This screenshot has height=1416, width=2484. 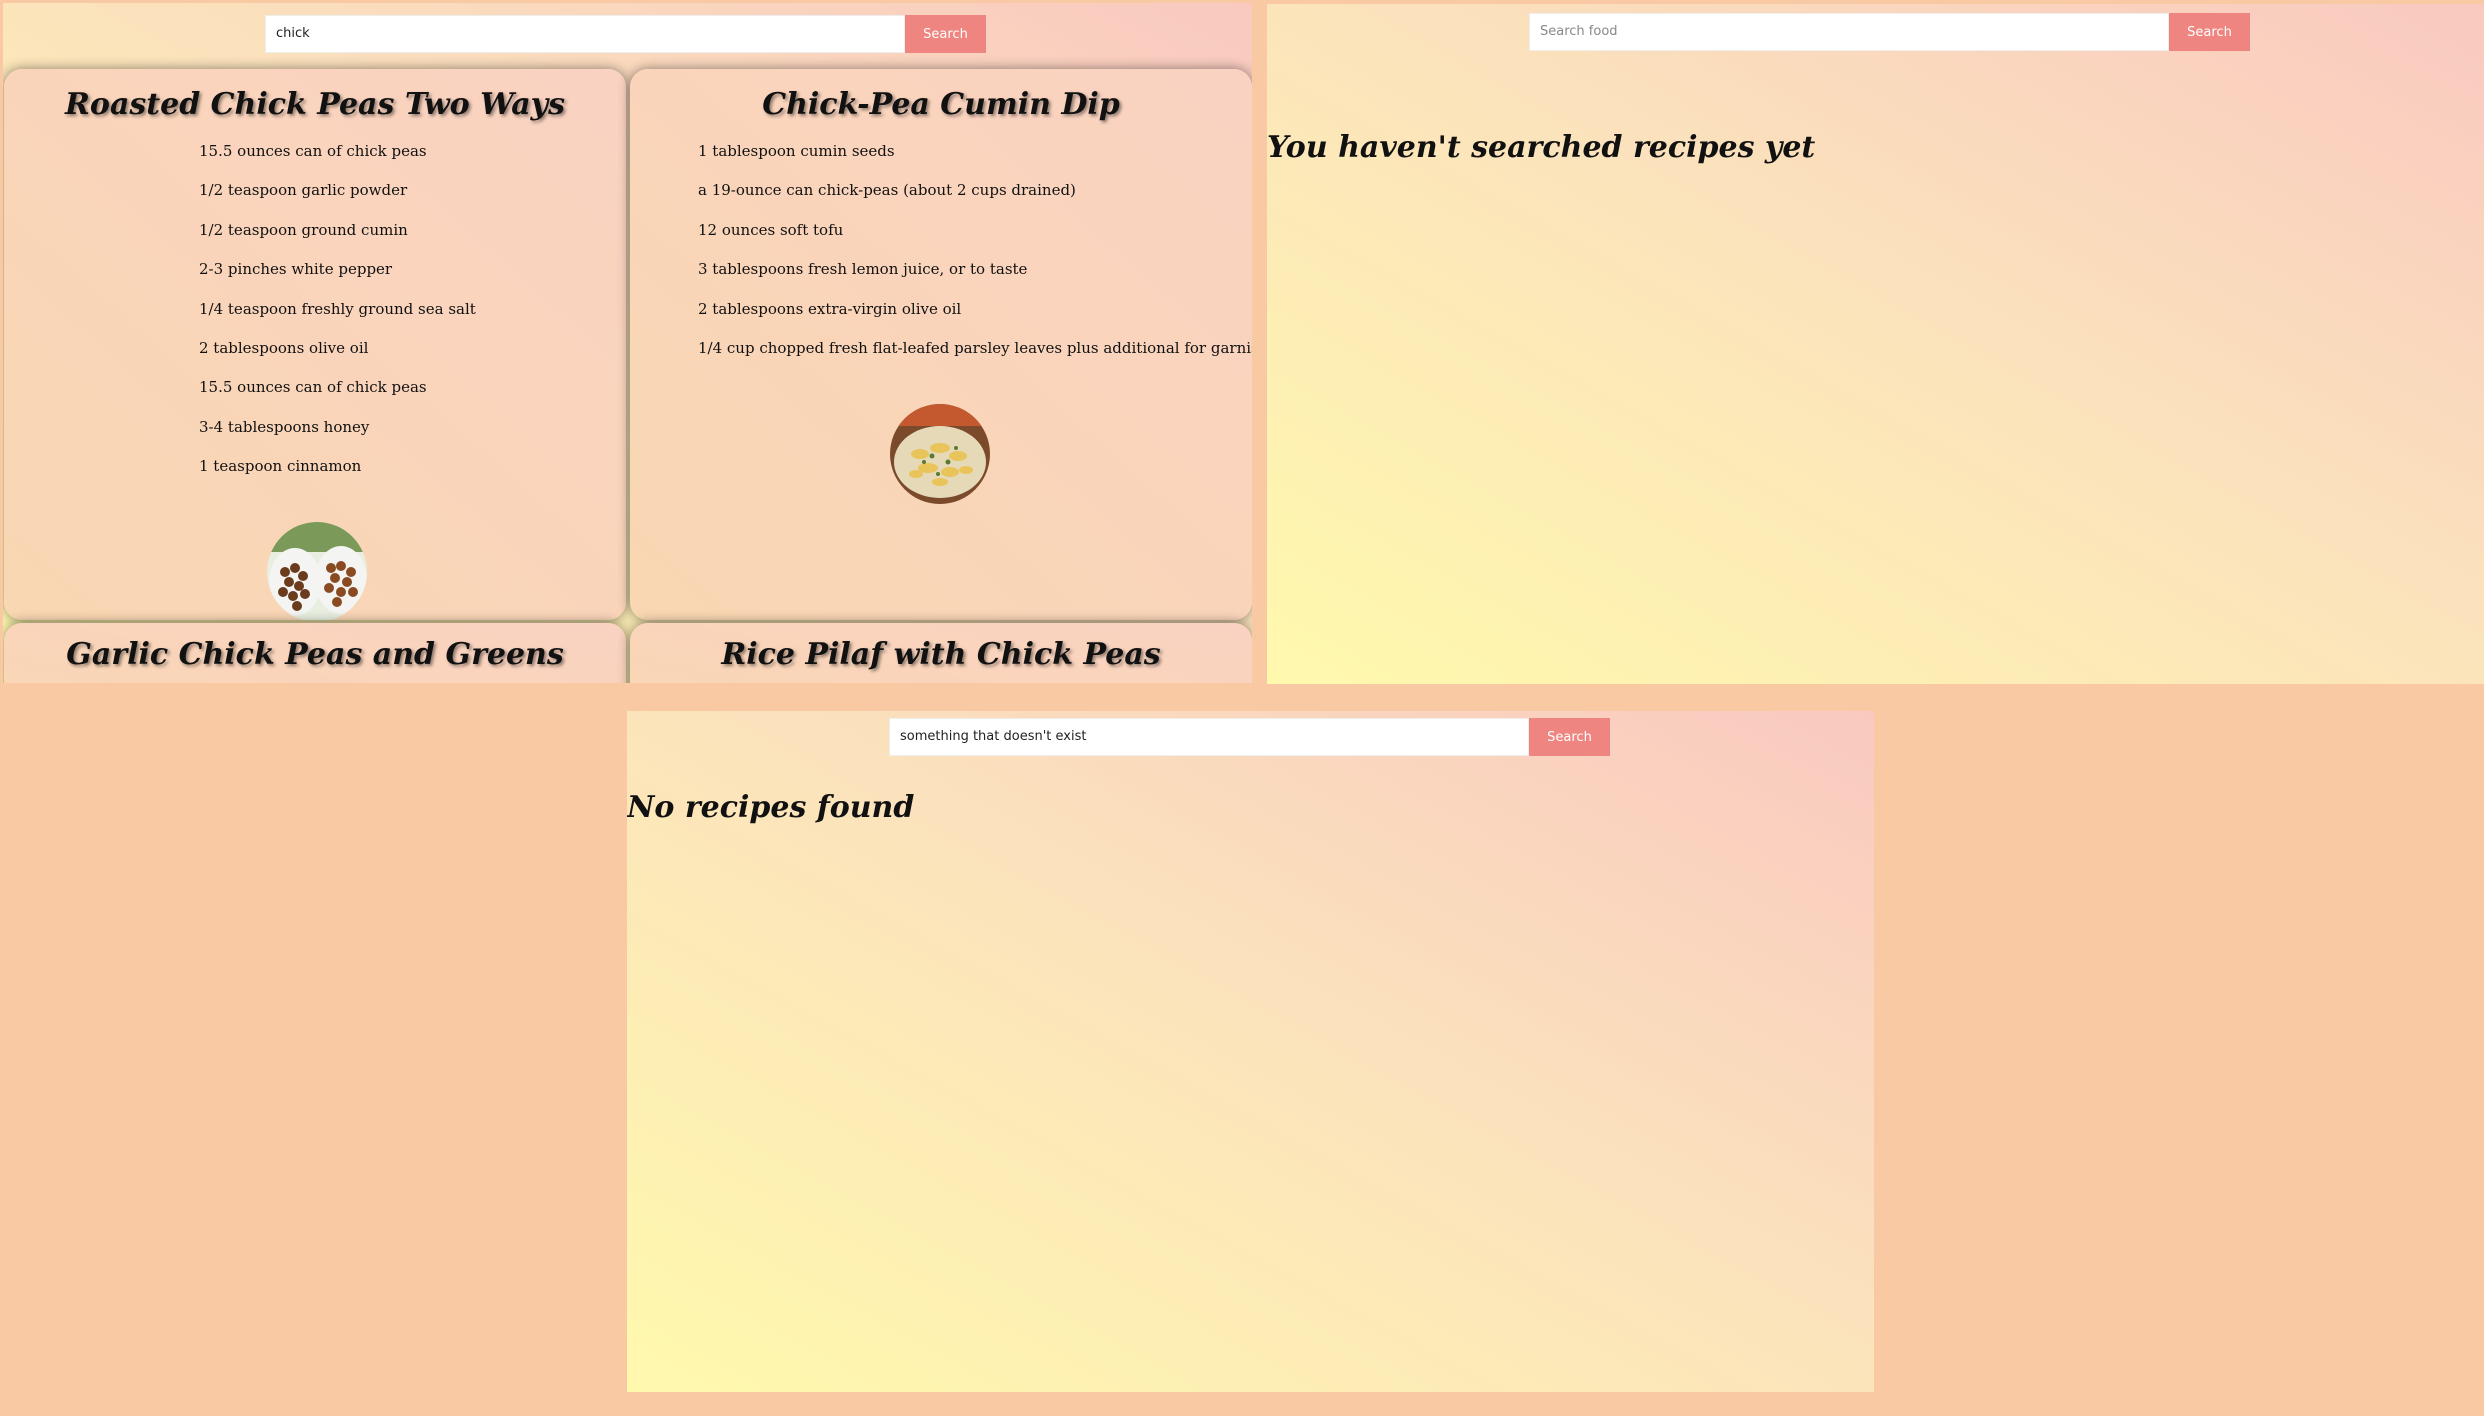 I want to click on search-input: something that doesn't exist, so click(x=1209, y=737).